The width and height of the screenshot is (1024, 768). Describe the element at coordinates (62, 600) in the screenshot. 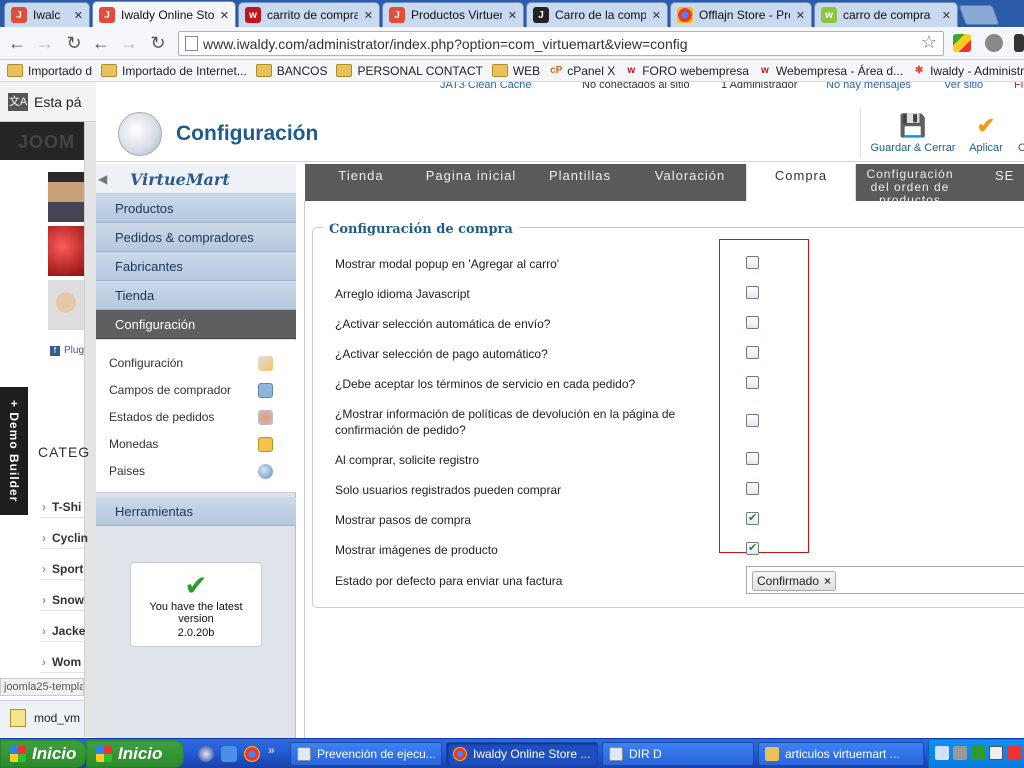

I see `category-item: Snow` at that location.